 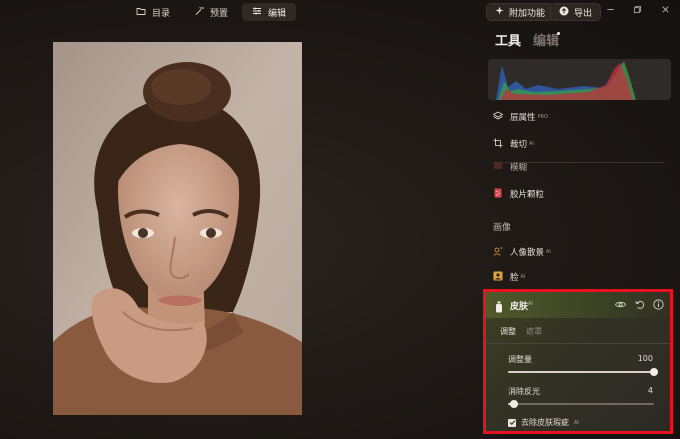 I want to click on info-icon, so click(x=658, y=304).